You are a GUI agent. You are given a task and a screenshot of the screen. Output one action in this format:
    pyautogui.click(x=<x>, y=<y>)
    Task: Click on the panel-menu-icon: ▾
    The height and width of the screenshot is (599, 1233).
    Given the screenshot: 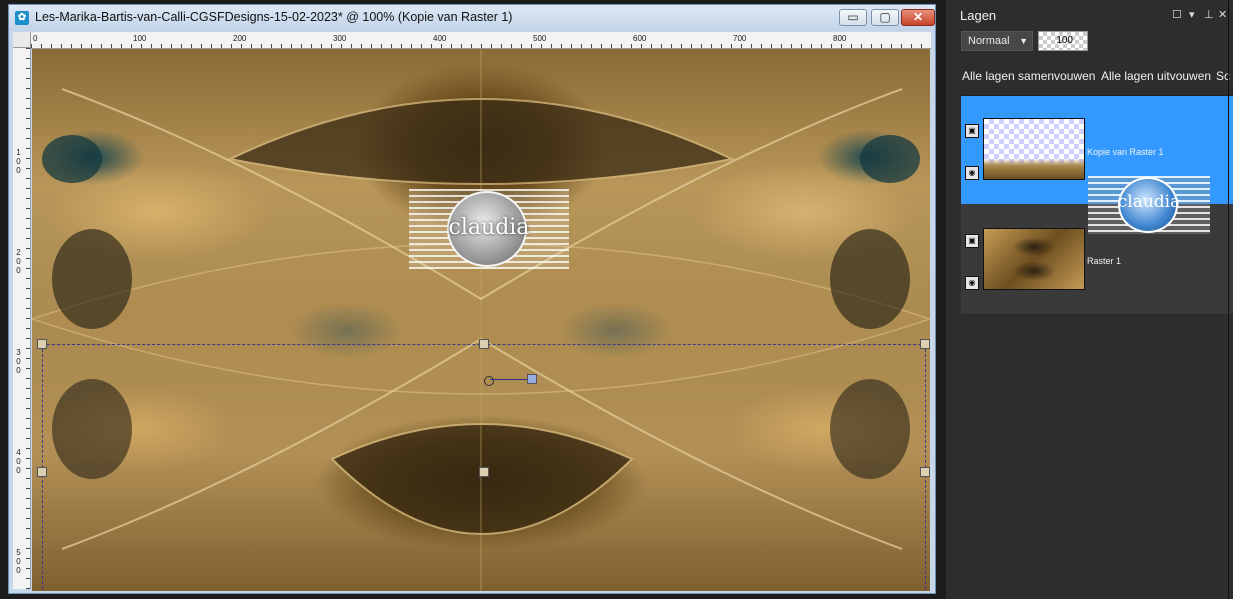 What is the action you would take?
    pyautogui.click(x=1192, y=14)
    